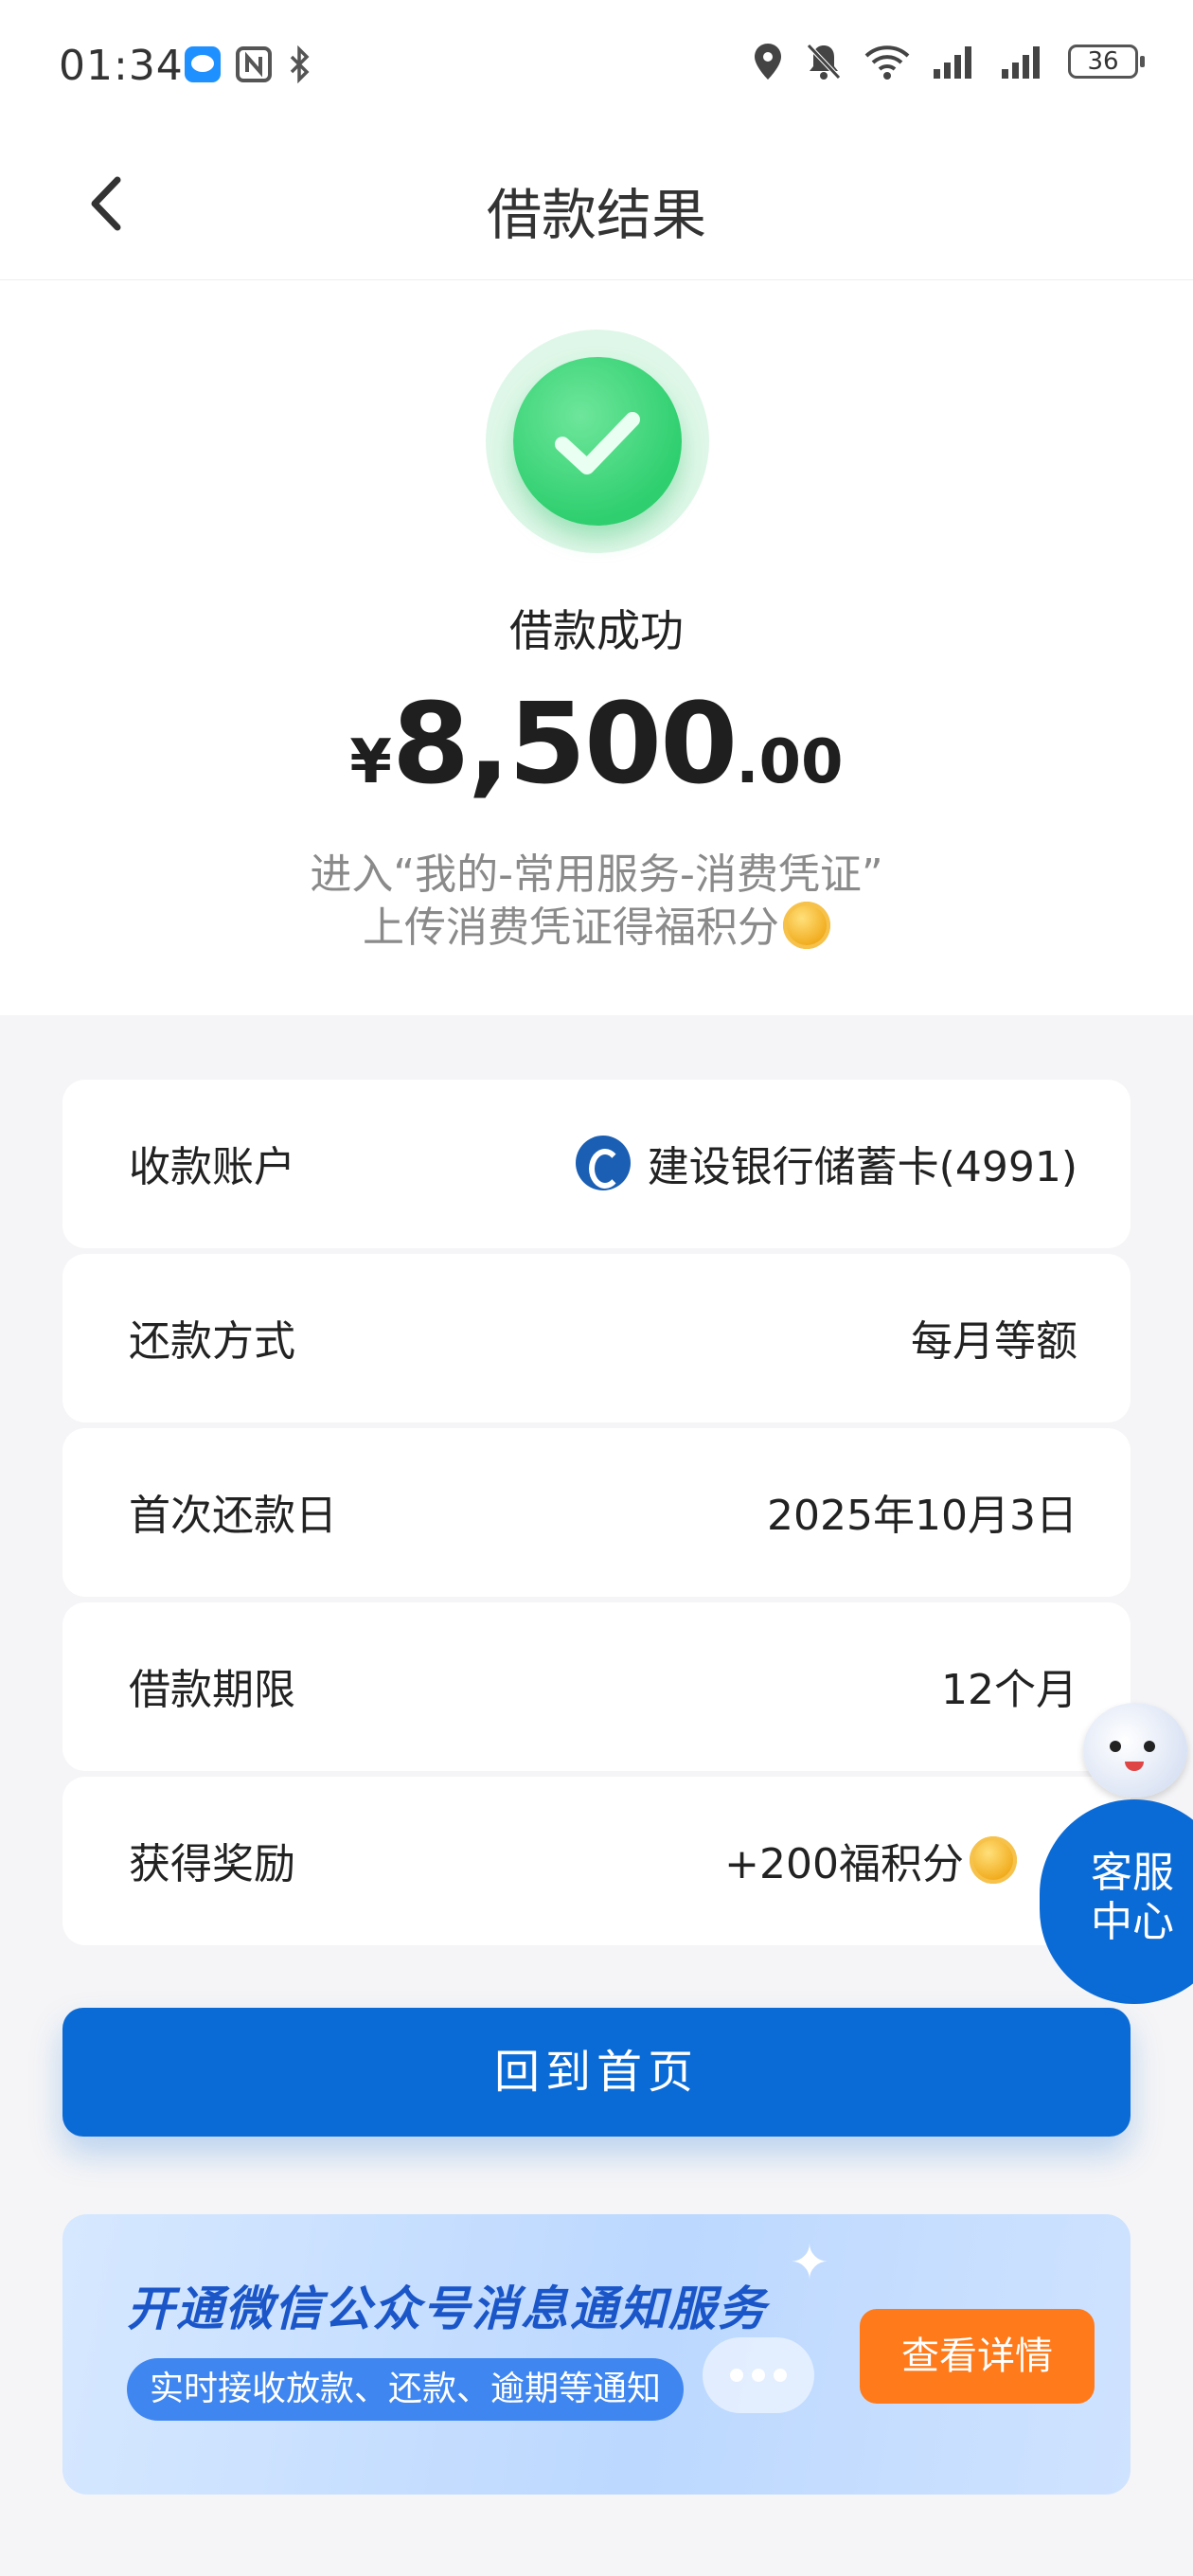 This screenshot has width=1193, height=2576. What do you see at coordinates (596, 1512) in the screenshot?
I see `row-first-repayment-date: 首次还款日 2025年10月3日` at bounding box center [596, 1512].